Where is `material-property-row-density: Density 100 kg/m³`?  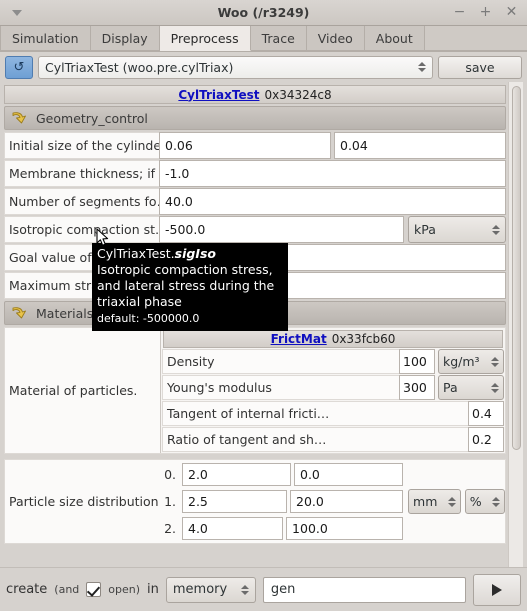 material-property-row-density: Density 100 kg/m³ is located at coordinates (333, 361).